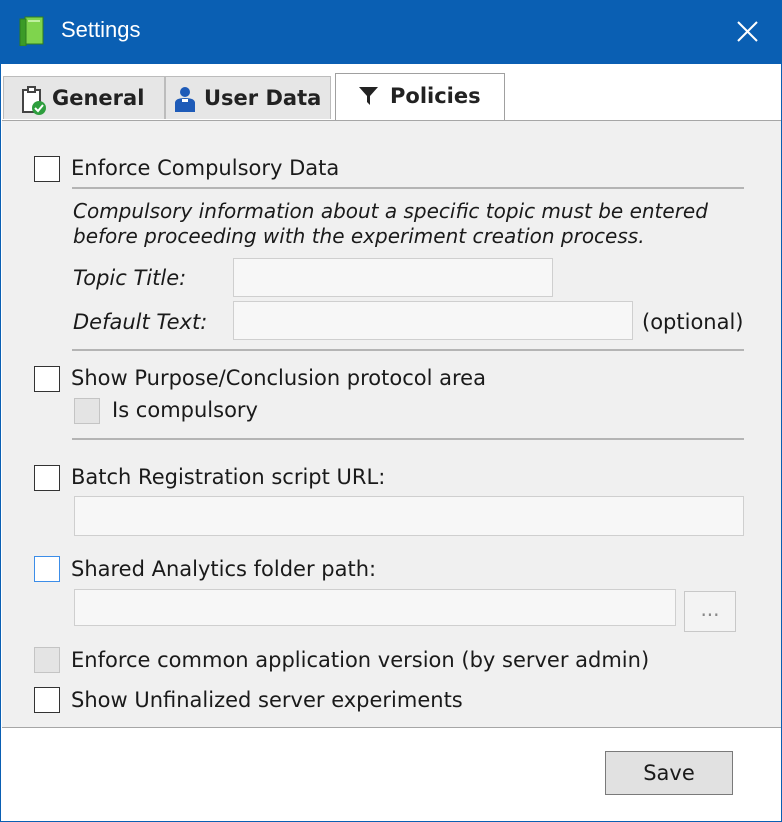  I want to click on batch-registration-checkbox, so click(47, 478).